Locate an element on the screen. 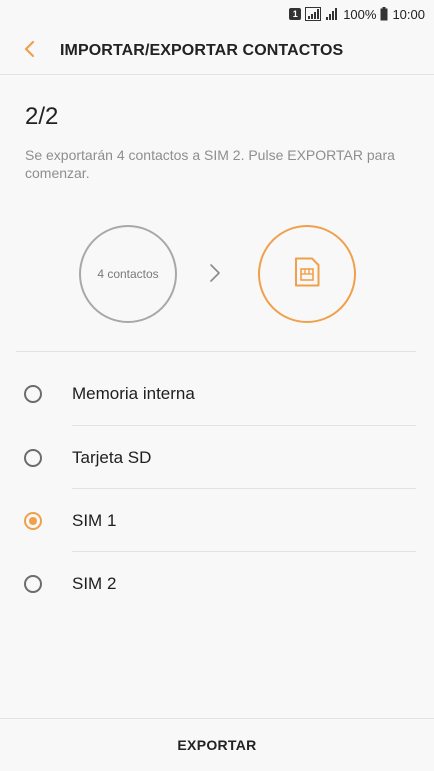 The width and height of the screenshot is (434, 771). battery-percent: 100% is located at coordinates (360, 14).